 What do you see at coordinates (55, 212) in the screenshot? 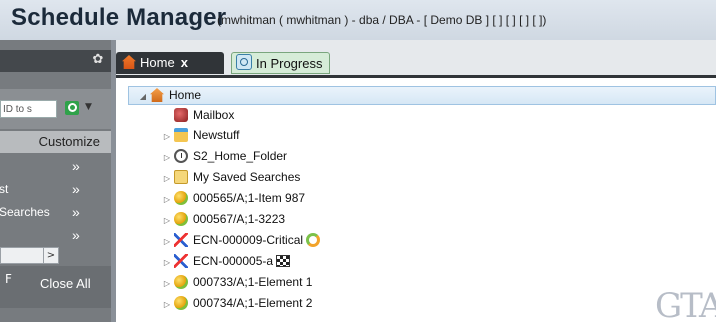
I see `left-panel-row: Searches »` at bounding box center [55, 212].